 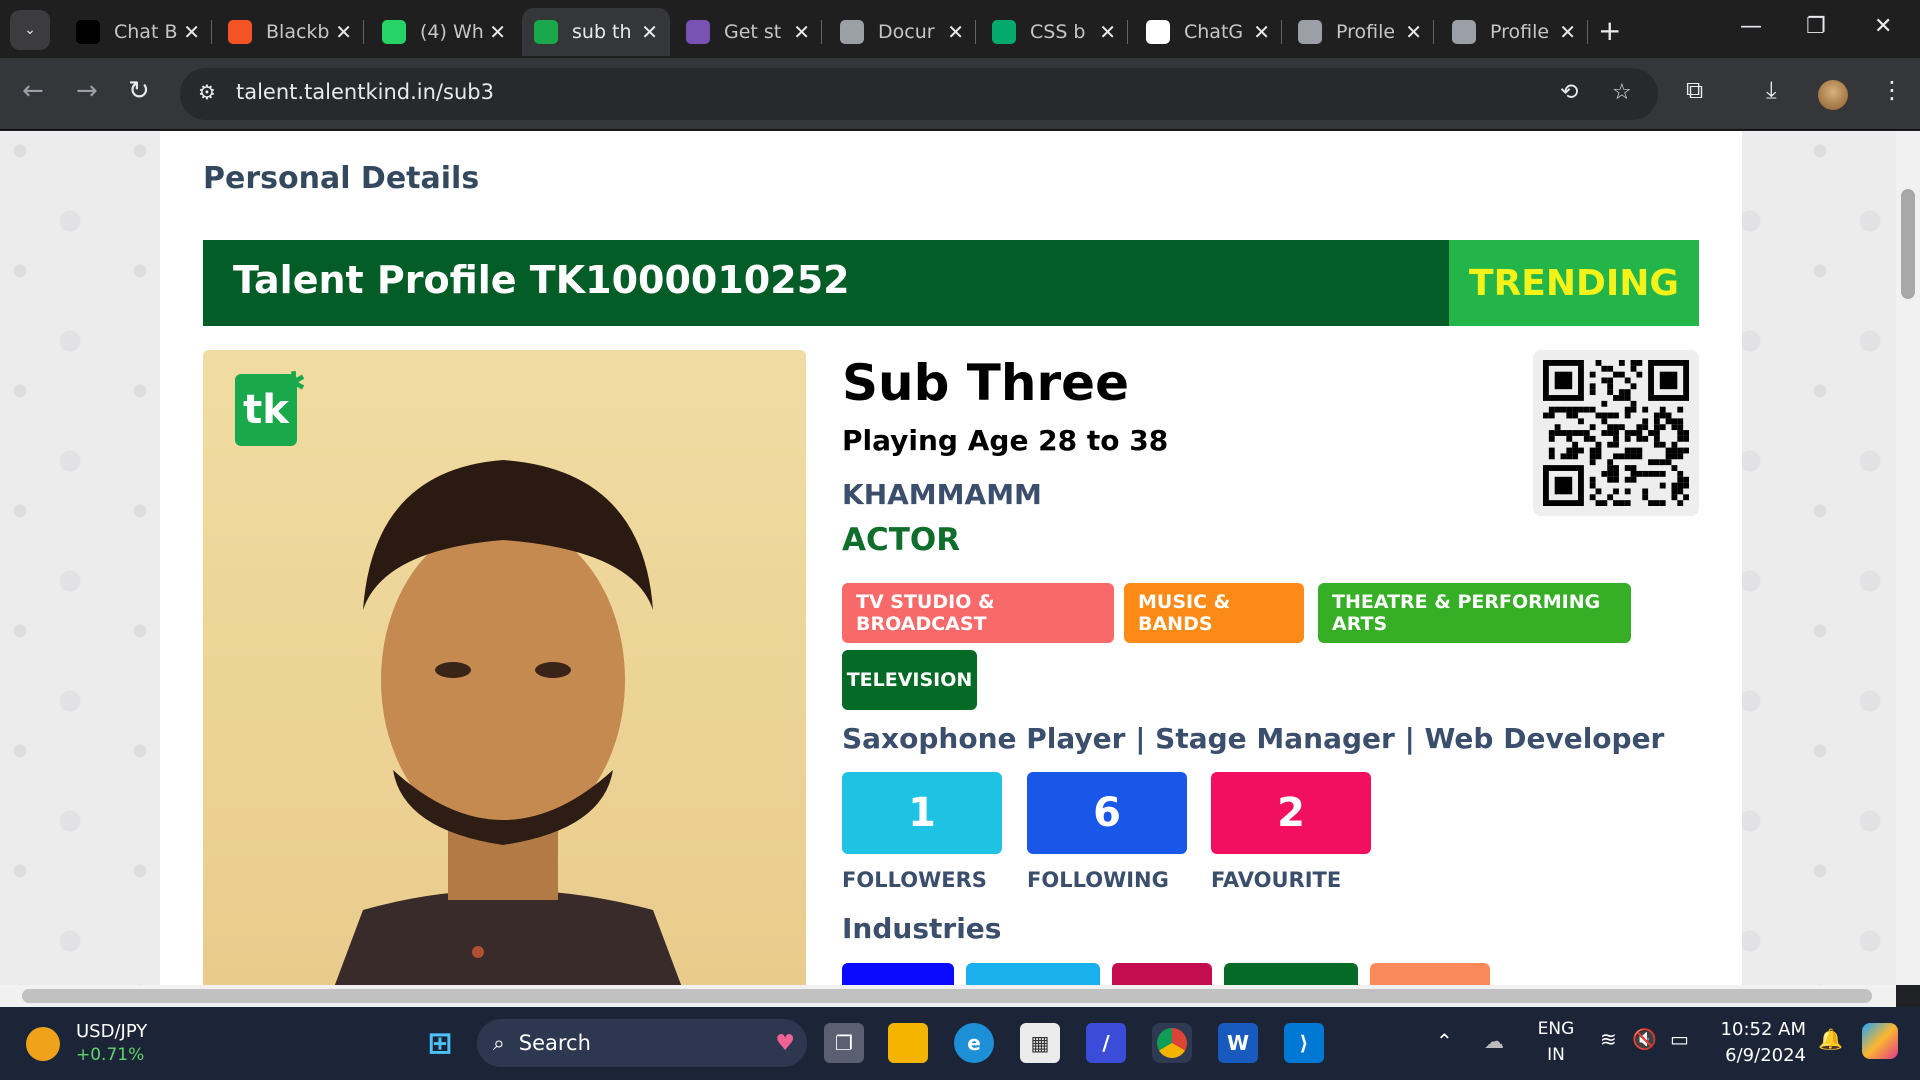 What do you see at coordinates (1172, 1043) in the screenshot?
I see `chrome-icon` at bounding box center [1172, 1043].